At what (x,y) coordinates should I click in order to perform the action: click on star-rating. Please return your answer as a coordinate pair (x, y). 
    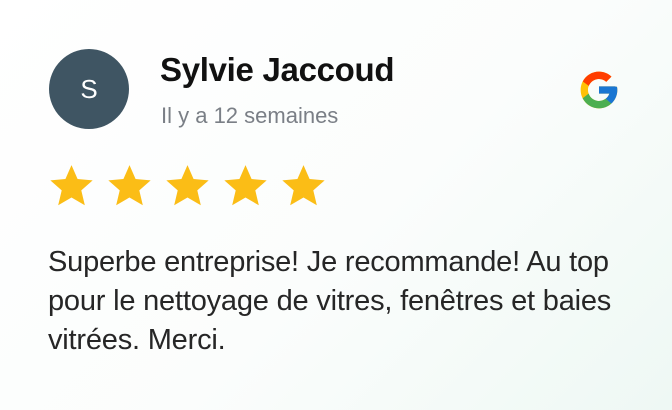
    Looking at the image, I should click on (187, 185).